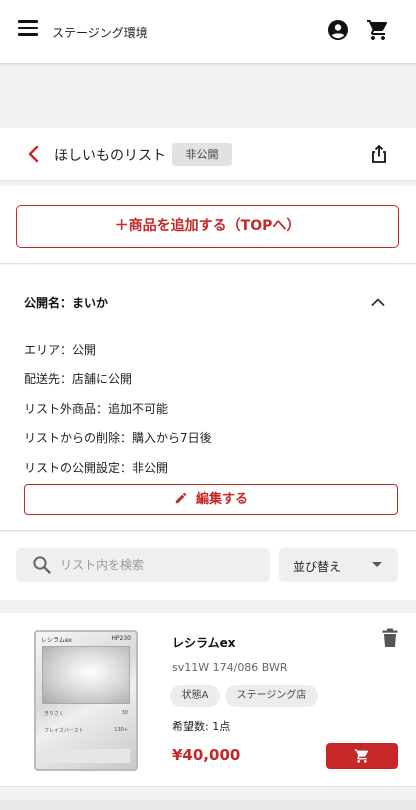  Describe the element at coordinates (56, 640) in the screenshot. I see `card-image-name: レシラムex` at that location.